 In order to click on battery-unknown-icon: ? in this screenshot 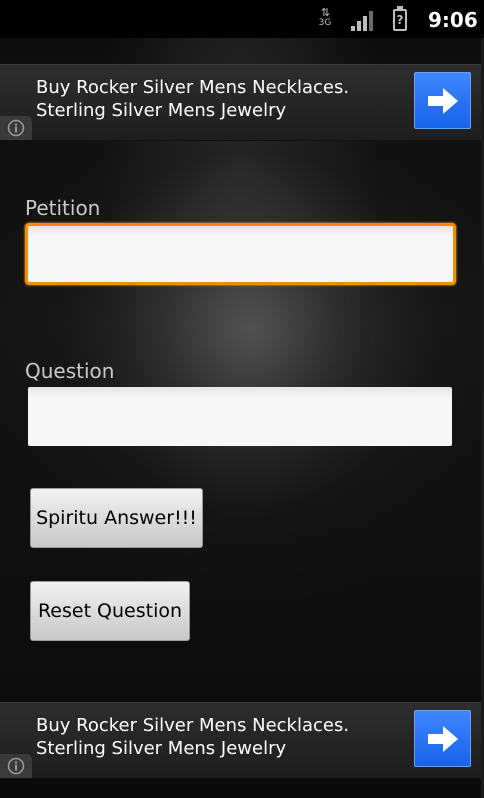, I will do `click(400, 18)`.